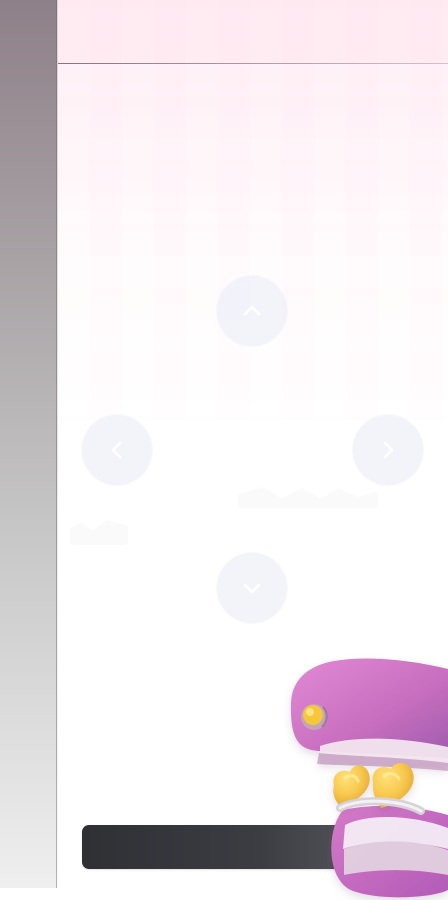 The image size is (448, 900). I want to click on move-up-button, so click(252, 311).